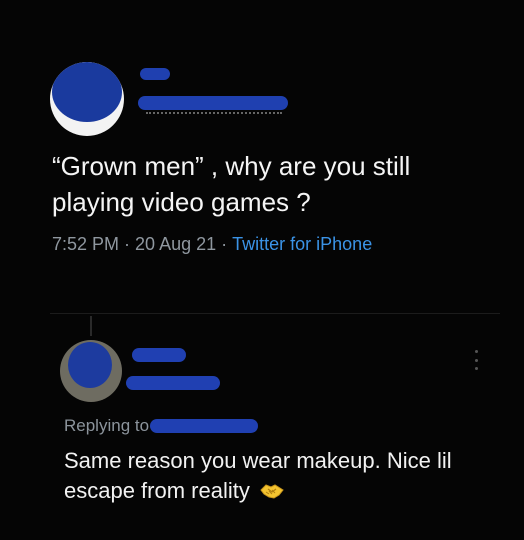 This screenshot has height=540, width=524. Describe the element at coordinates (214, 115) in the screenshot. I see `handle-residue` at that location.